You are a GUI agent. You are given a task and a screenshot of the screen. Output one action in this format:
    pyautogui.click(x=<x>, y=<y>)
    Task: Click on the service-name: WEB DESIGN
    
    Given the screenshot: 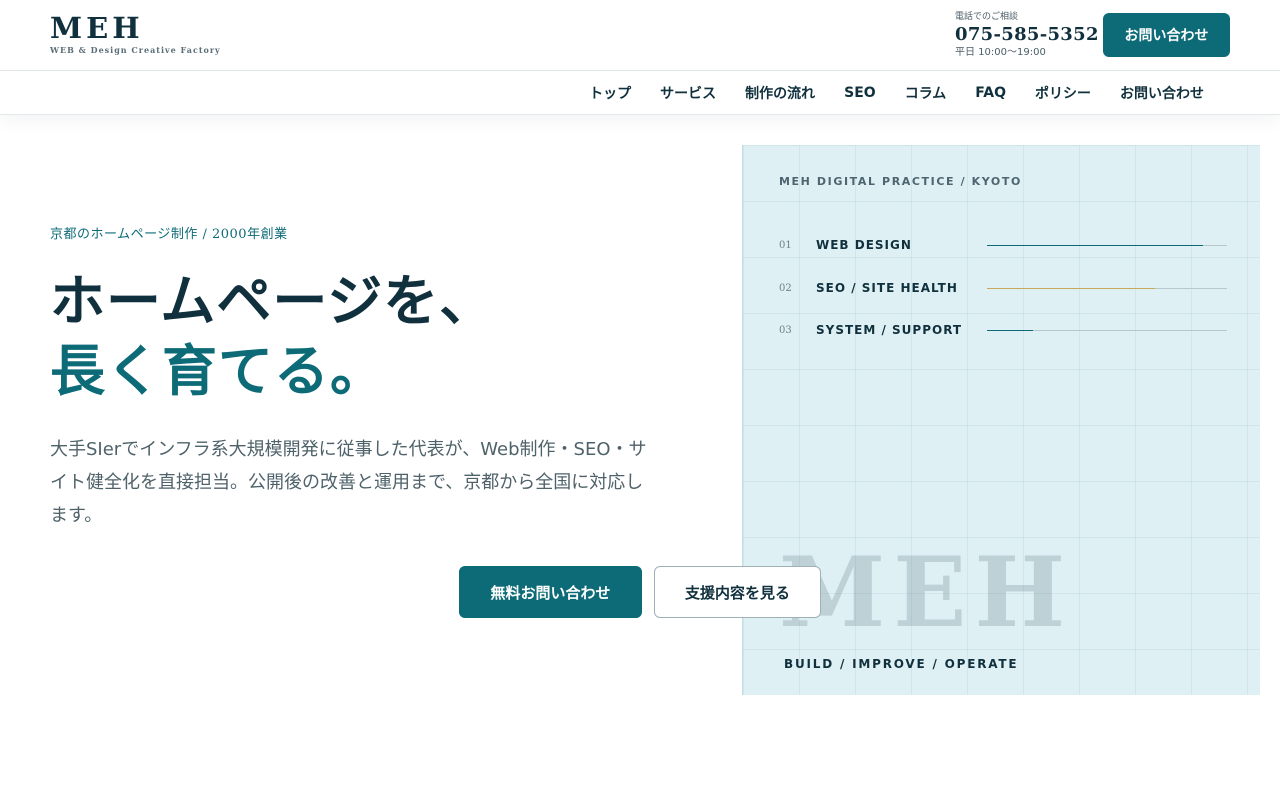 What is the action you would take?
    pyautogui.click(x=864, y=245)
    